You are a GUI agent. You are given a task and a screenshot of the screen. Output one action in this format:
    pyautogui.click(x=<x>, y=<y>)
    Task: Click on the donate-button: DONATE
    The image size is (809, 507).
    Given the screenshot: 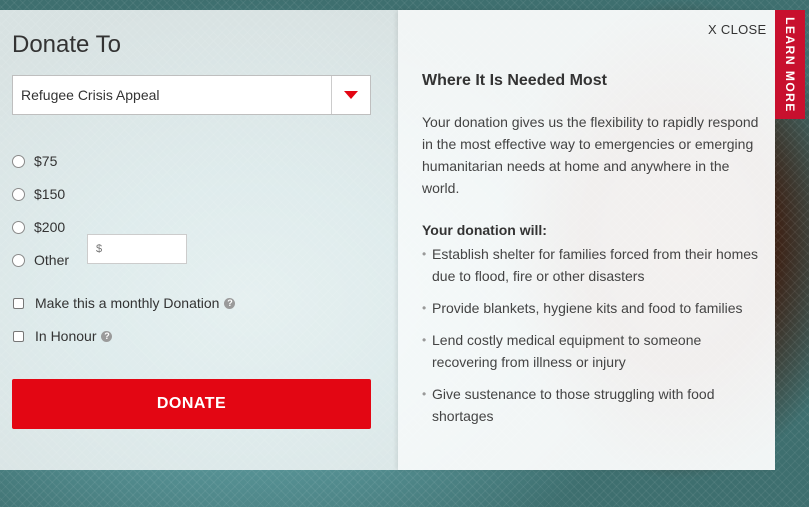 What is the action you would take?
    pyautogui.click(x=191, y=404)
    